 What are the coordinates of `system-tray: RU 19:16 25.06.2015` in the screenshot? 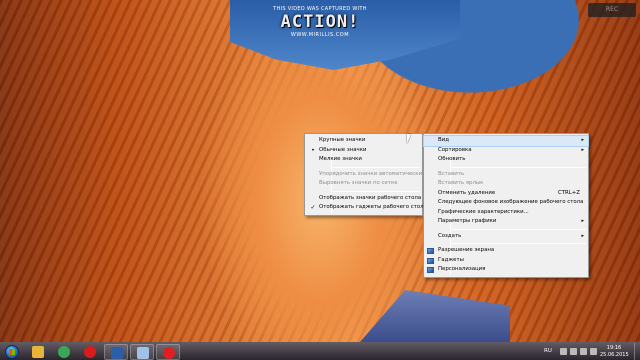 It's located at (590, 351).